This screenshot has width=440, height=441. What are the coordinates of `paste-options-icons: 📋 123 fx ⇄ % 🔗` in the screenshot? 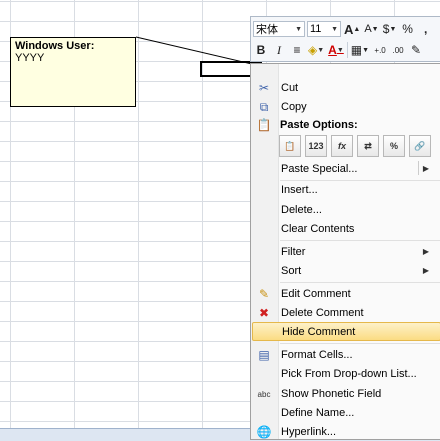 It's located at (355, 146).